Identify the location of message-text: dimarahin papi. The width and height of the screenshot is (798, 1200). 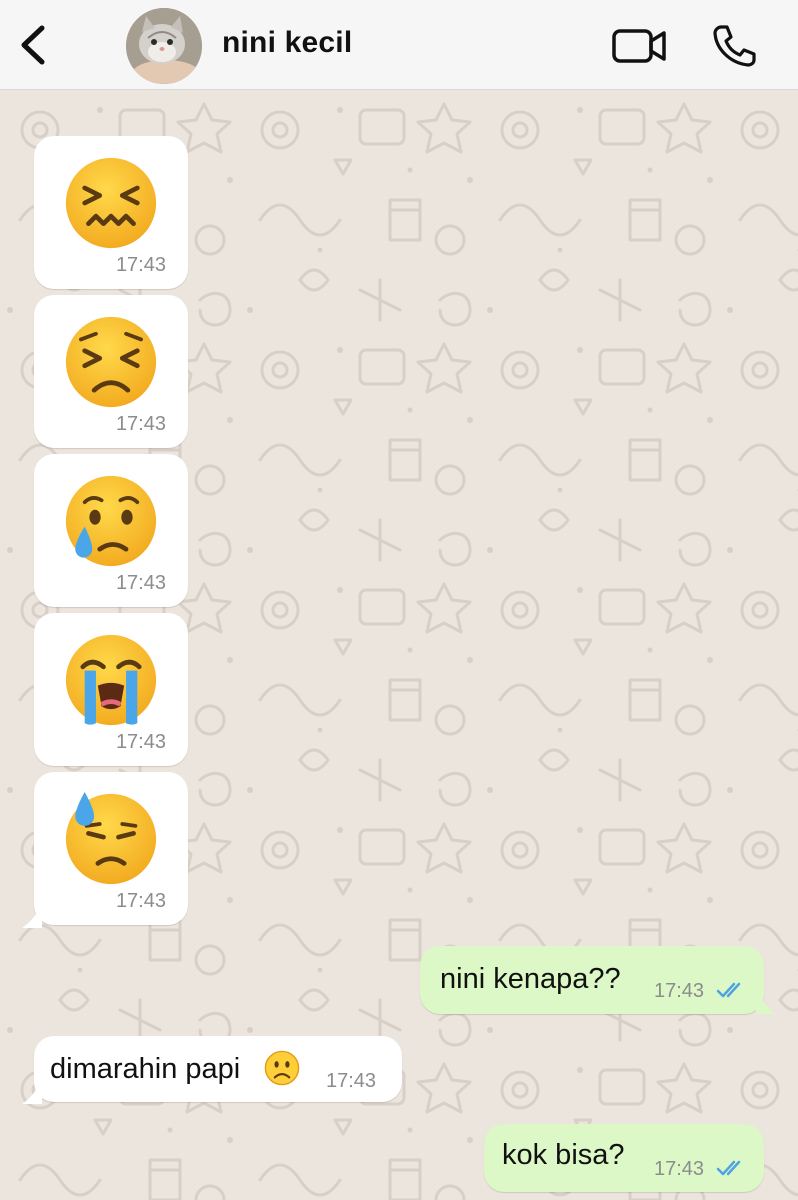
(145, 1069).